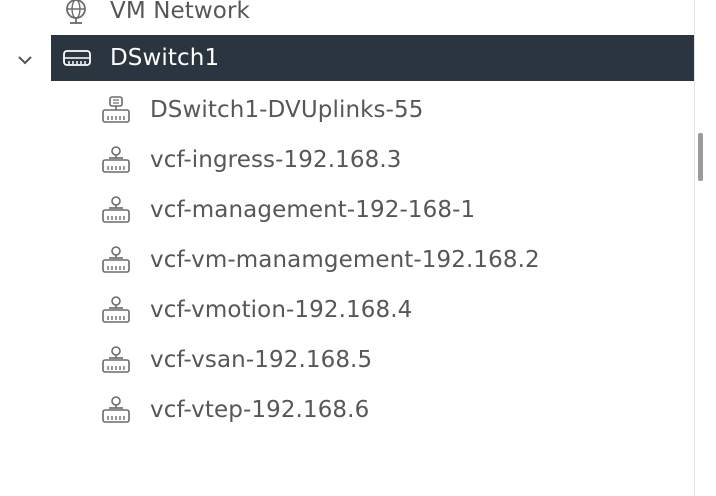  What do you see at coordinates (260, 410) in the screenshot?
I see `tree-node-label: vcf-vtep-192.168.6` at bounding box center [260, 410].